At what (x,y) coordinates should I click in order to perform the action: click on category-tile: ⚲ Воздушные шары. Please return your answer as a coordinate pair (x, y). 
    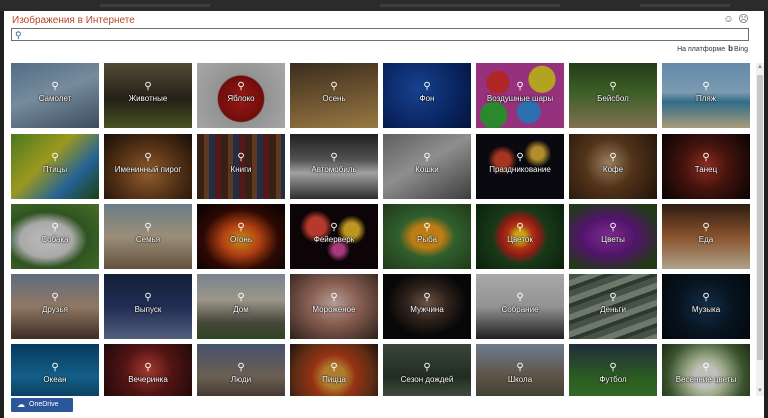
    Looking at the image, I should click on (520, 95).